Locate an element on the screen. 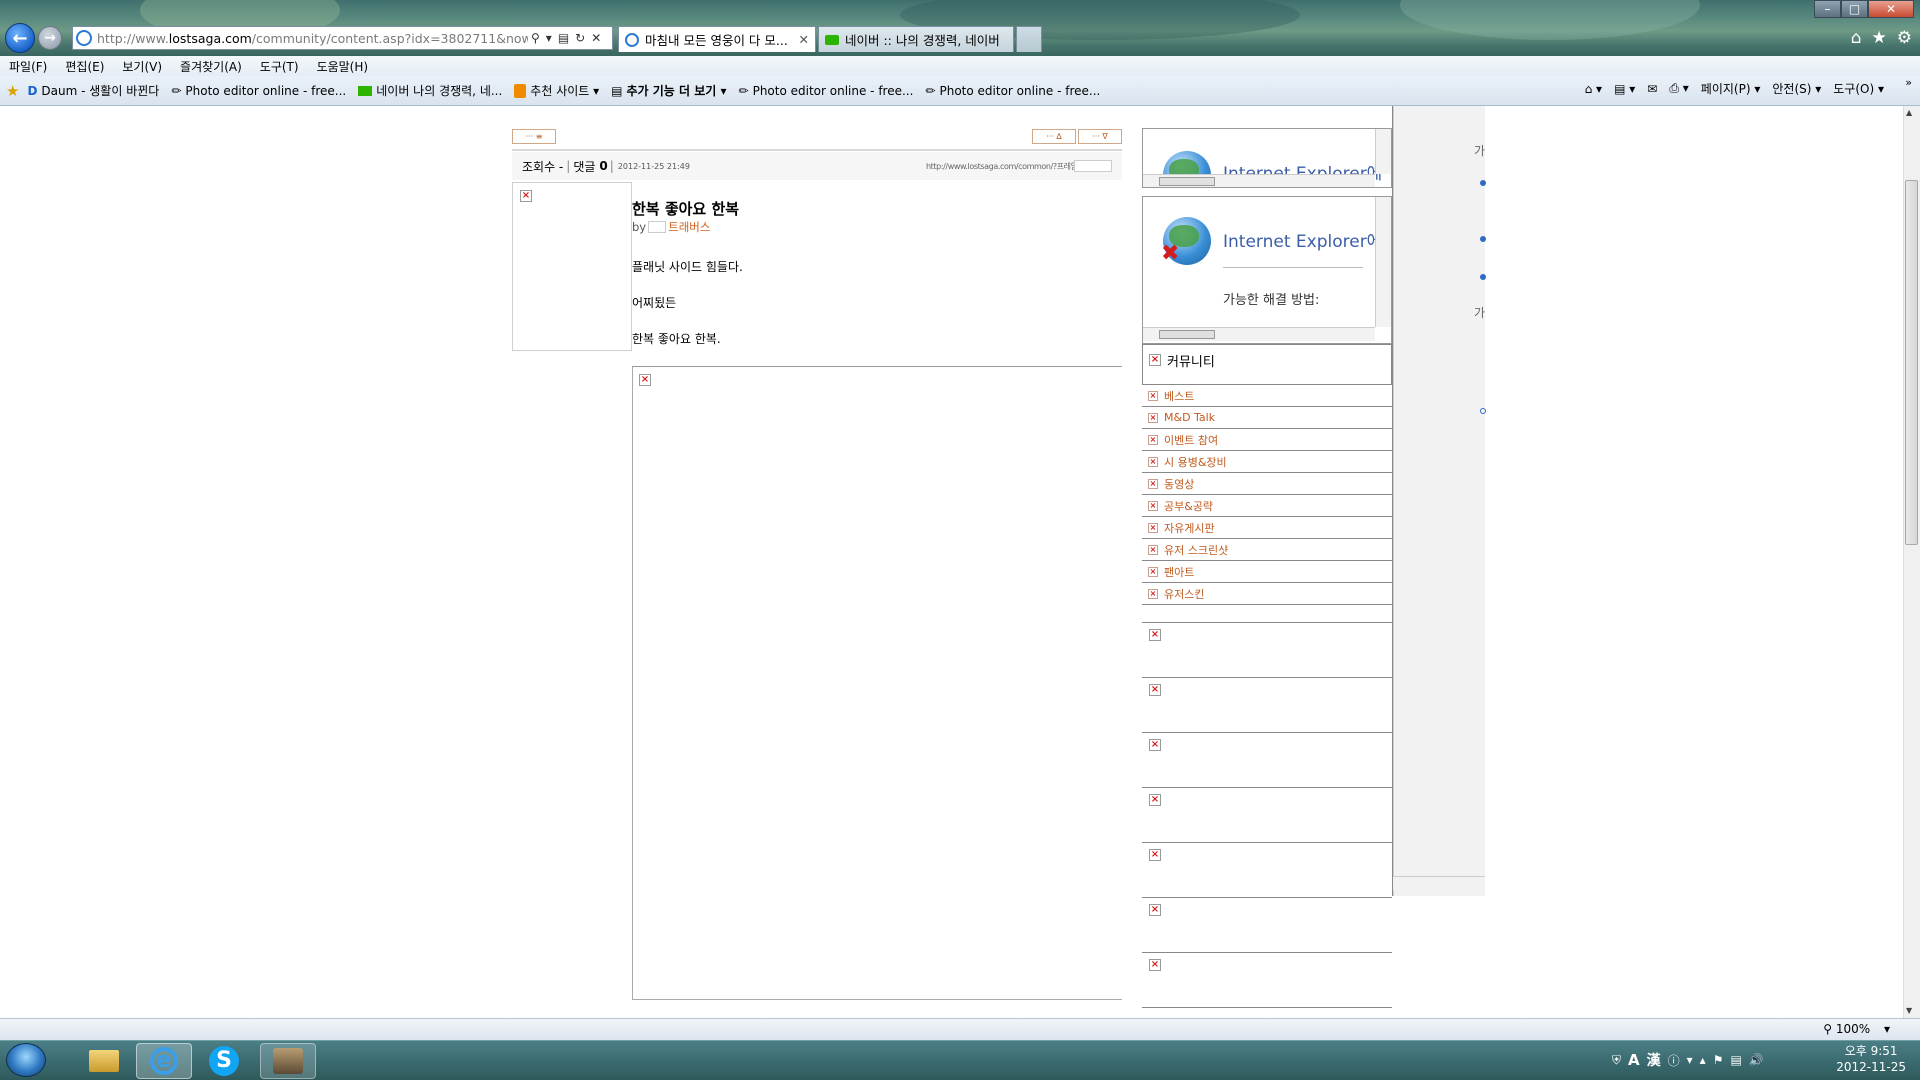 The width and height of the screenshot is (1920, 1080). taskbar-clock: 오후 9:51 2012-11-25 is located at coordinates (1871, 1059).